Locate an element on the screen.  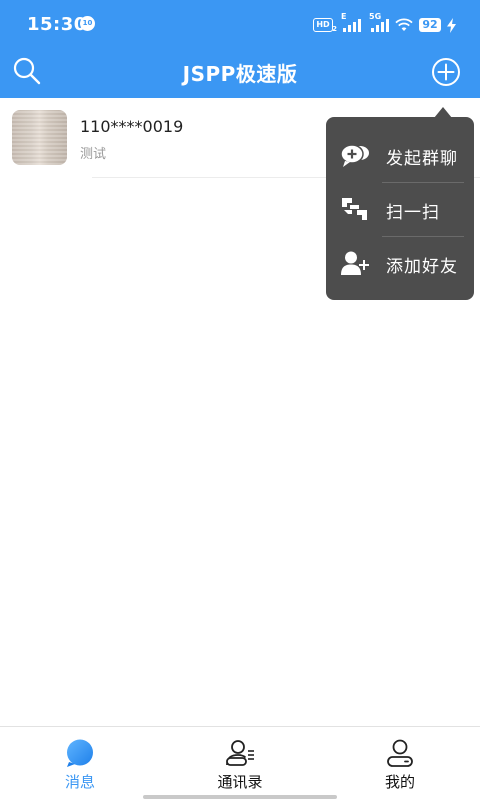
hd-label: HD is located at coordinates (323, 24).